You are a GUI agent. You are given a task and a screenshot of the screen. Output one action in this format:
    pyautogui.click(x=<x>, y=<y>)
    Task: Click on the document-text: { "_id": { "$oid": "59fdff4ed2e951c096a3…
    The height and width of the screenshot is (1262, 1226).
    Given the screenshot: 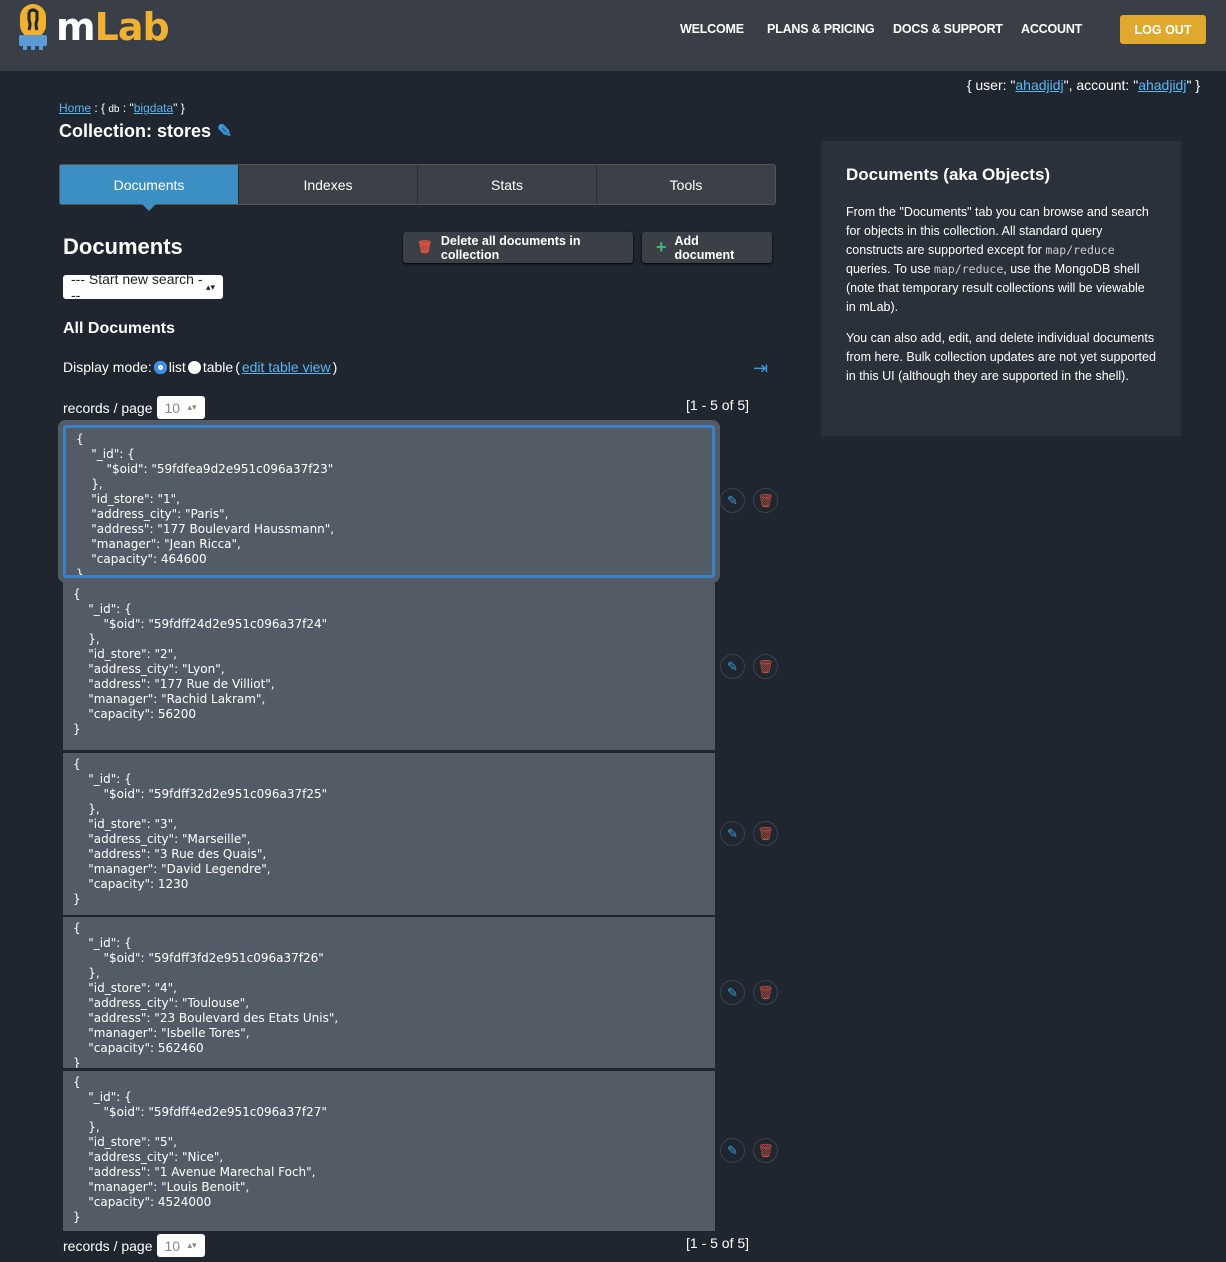 What is the action you would take?
    pyautogui.click(x=389, y=1151)
    